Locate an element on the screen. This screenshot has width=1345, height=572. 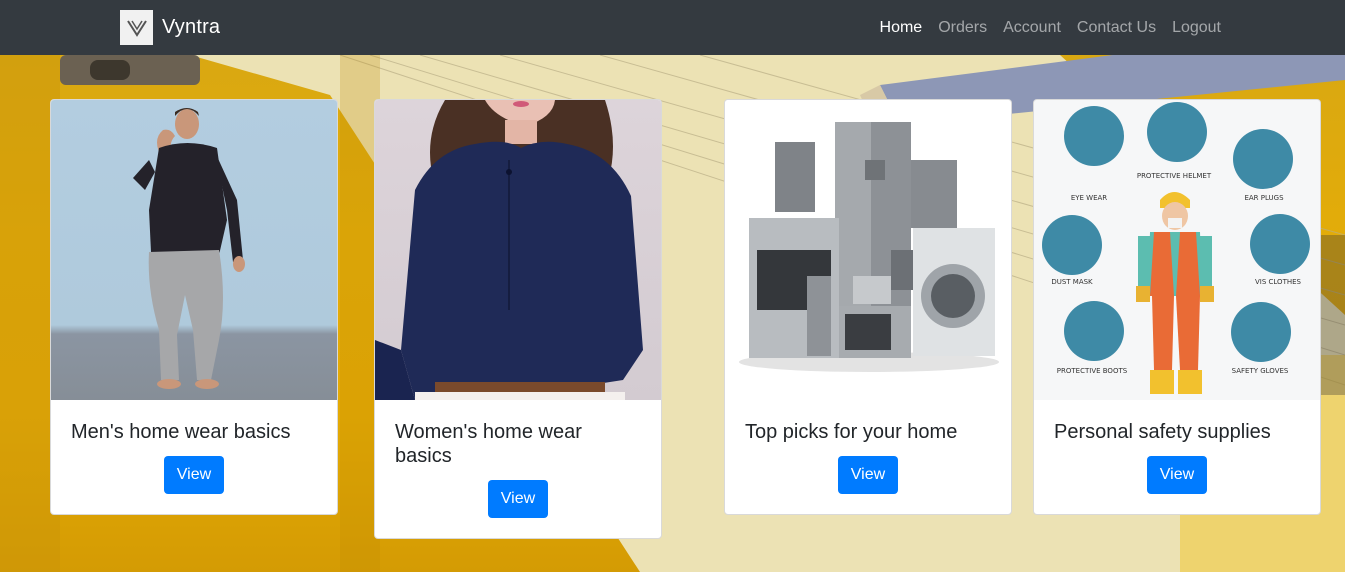
home-appliances-image is located at coordinates (868, 250).